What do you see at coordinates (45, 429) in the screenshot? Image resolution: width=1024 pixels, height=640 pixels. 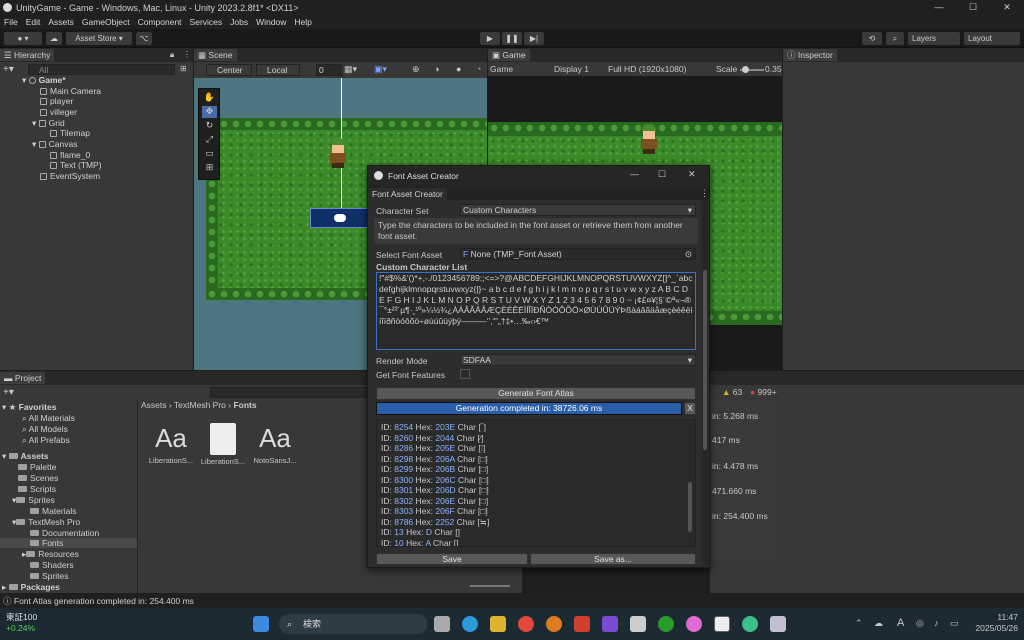 I see `favorite-item: ⌕ All Models` at bounding box center [45, 429].